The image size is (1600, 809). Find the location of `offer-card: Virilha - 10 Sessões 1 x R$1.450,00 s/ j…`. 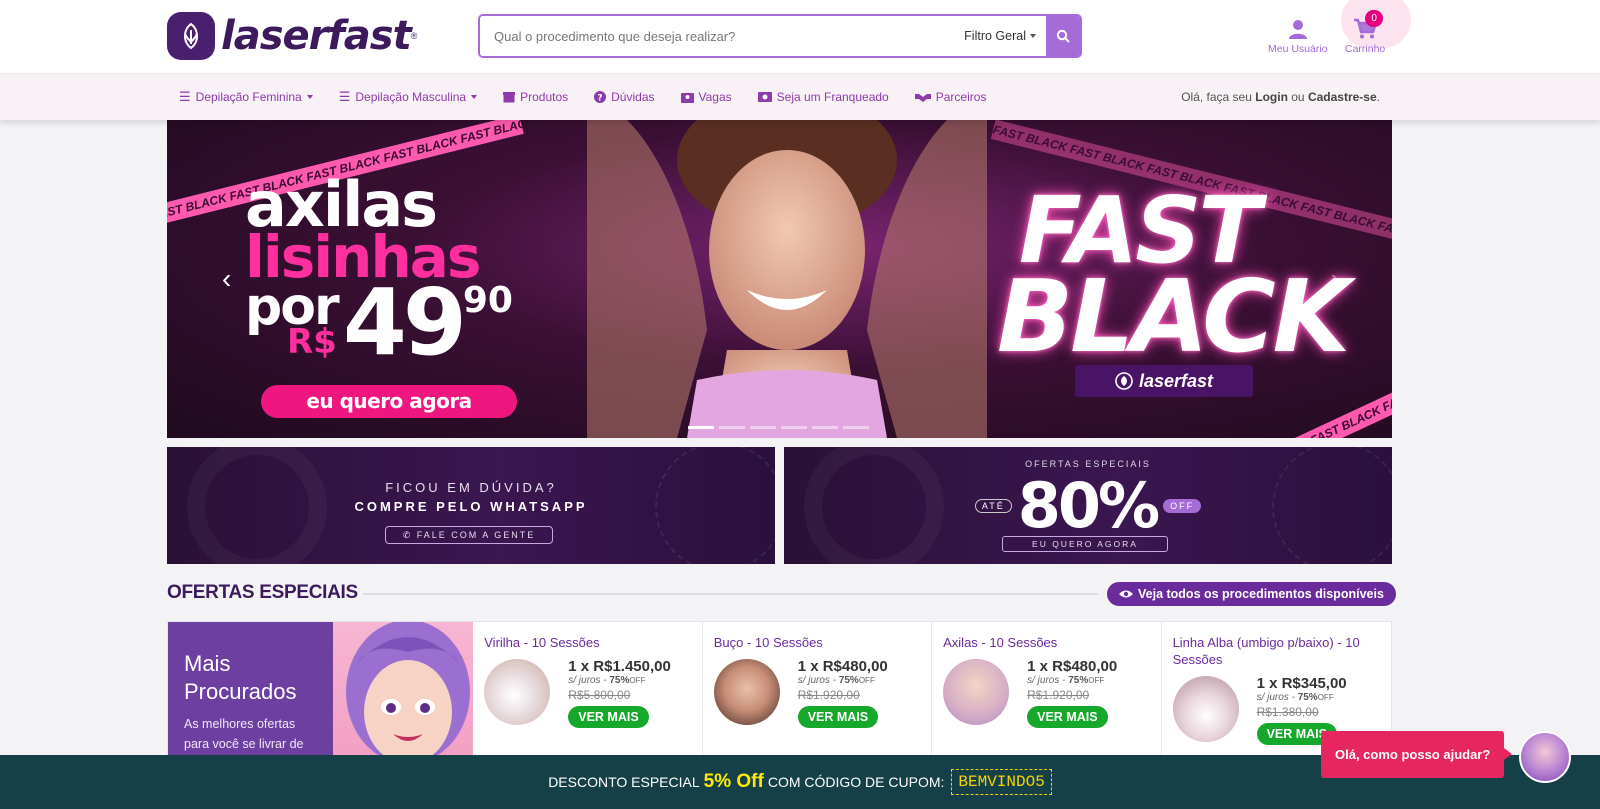

offer-card: Virilha - 10 Sessões 1 x R$1.450,00 s/ j… is located at coordinates (588, 691).